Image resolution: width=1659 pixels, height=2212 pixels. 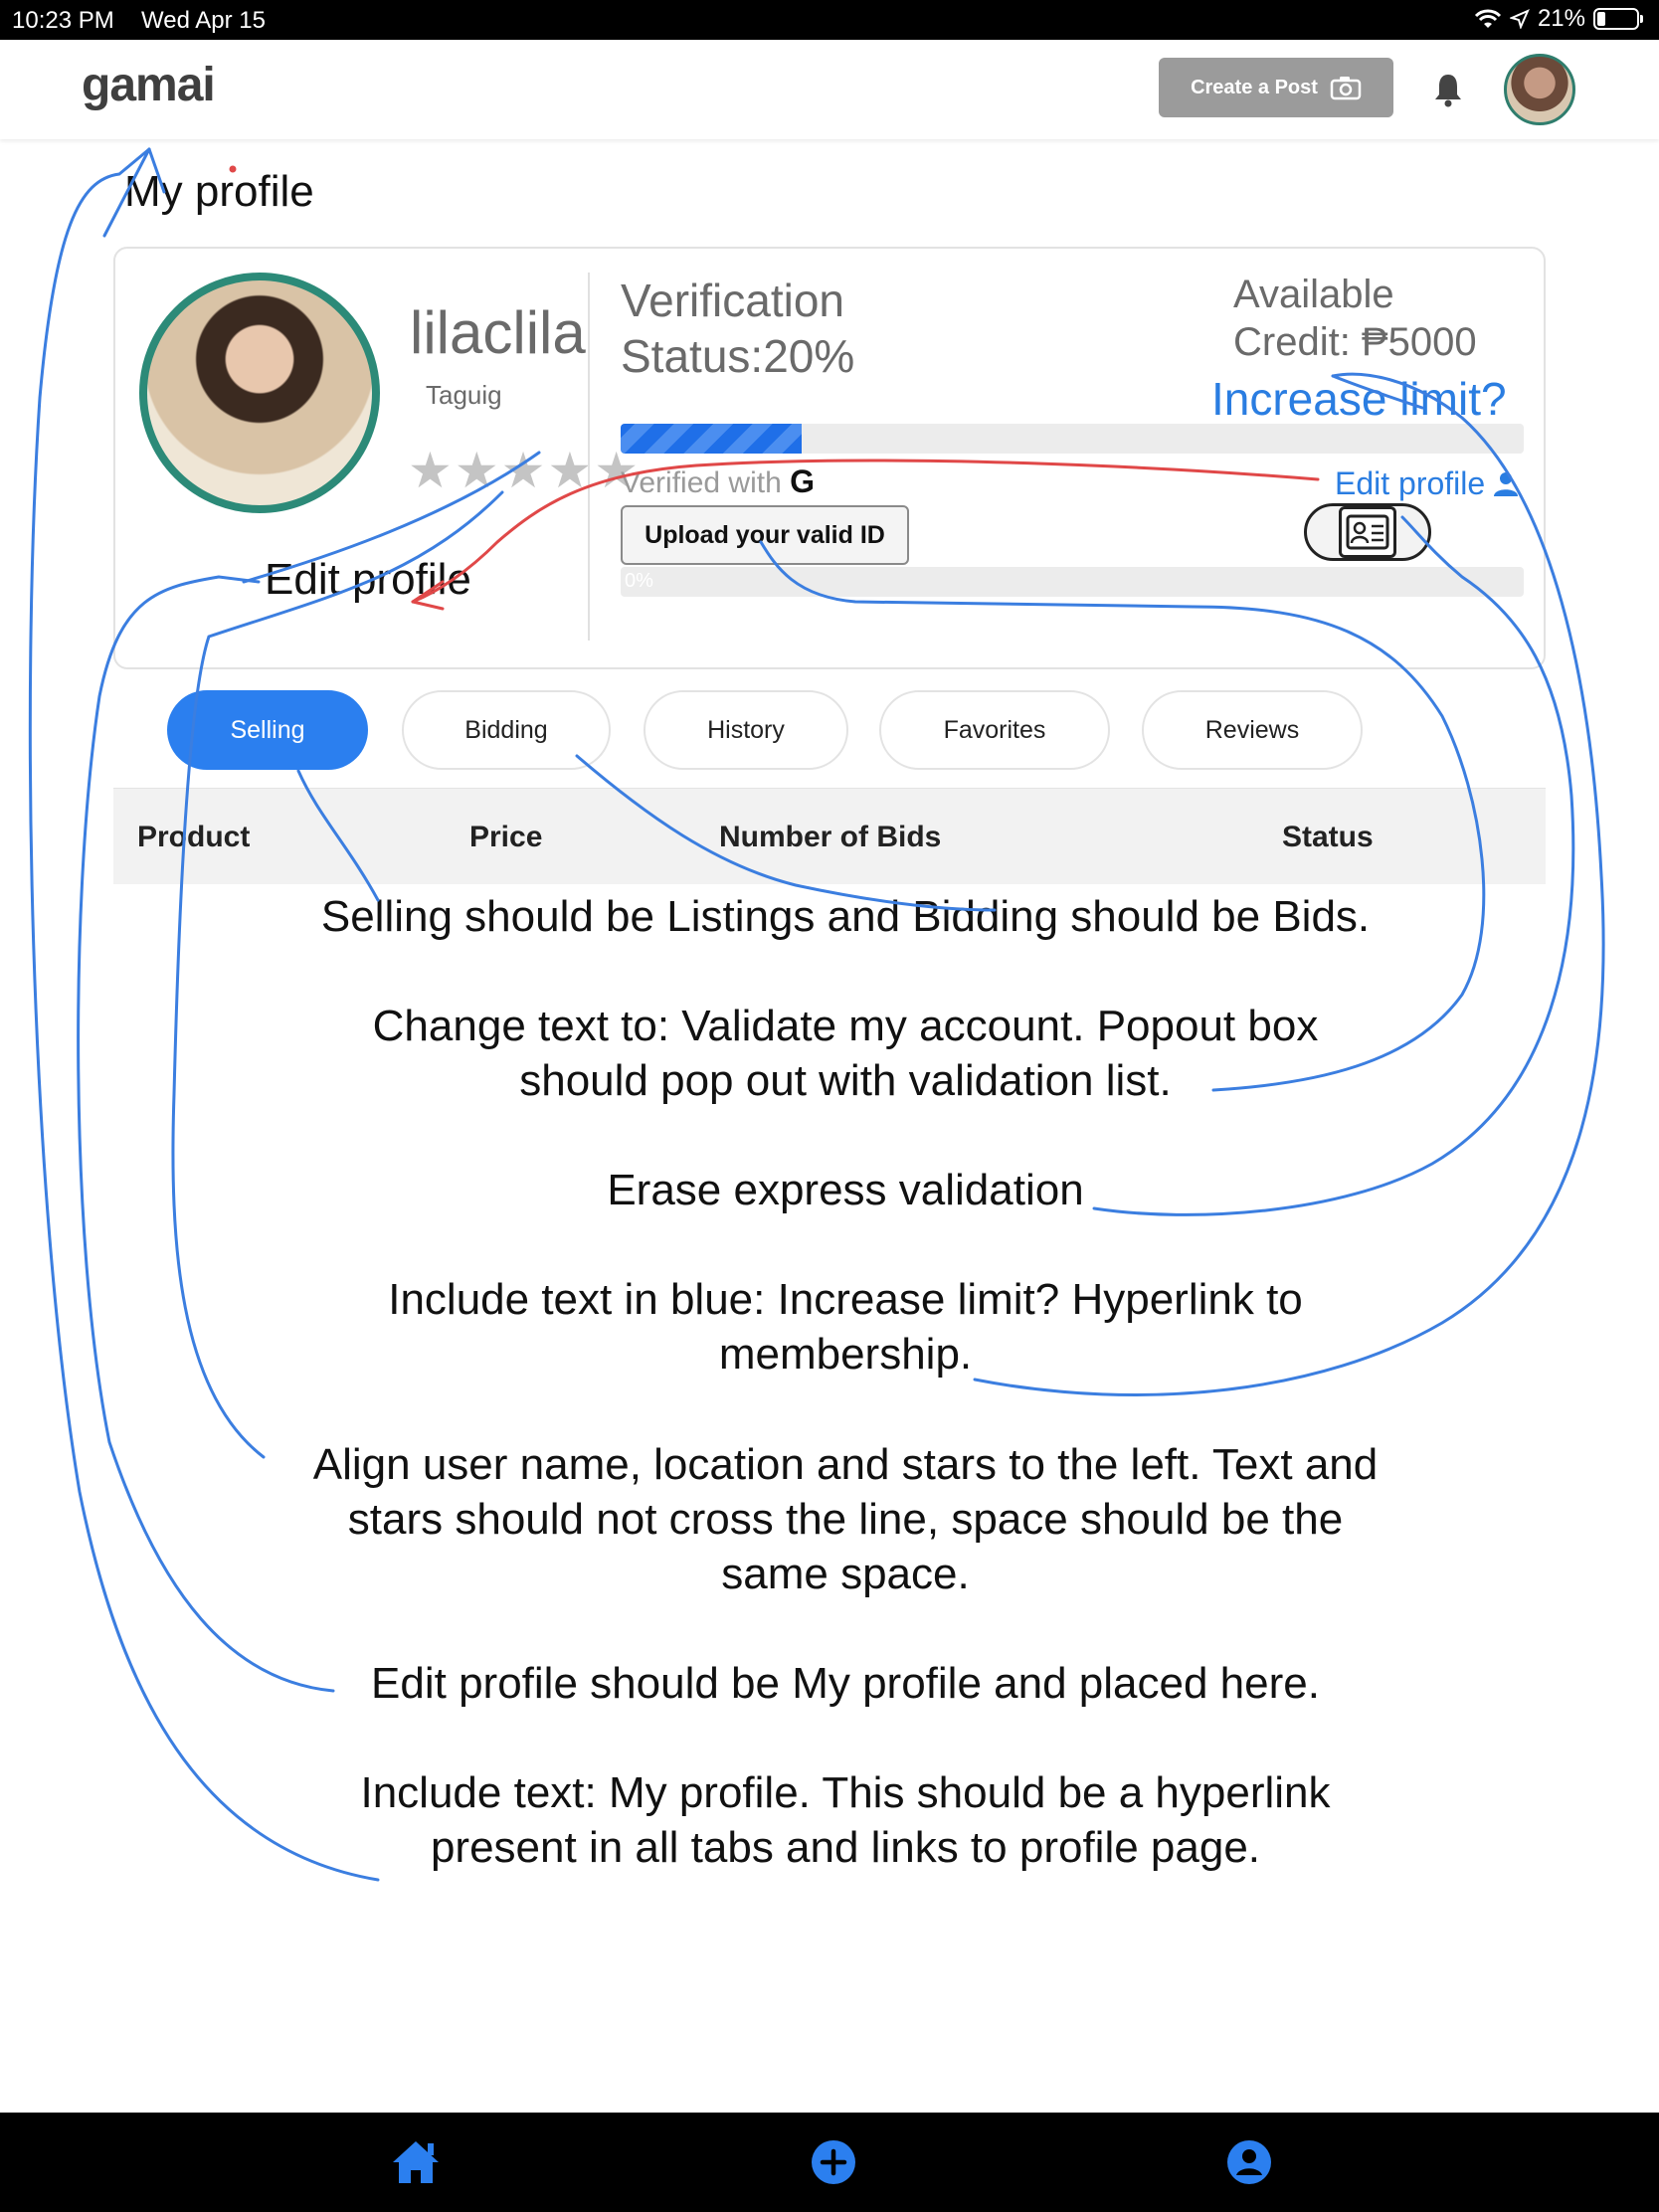 I want to click on create-post-label: Create a Post, so click(x=1254, y=87).